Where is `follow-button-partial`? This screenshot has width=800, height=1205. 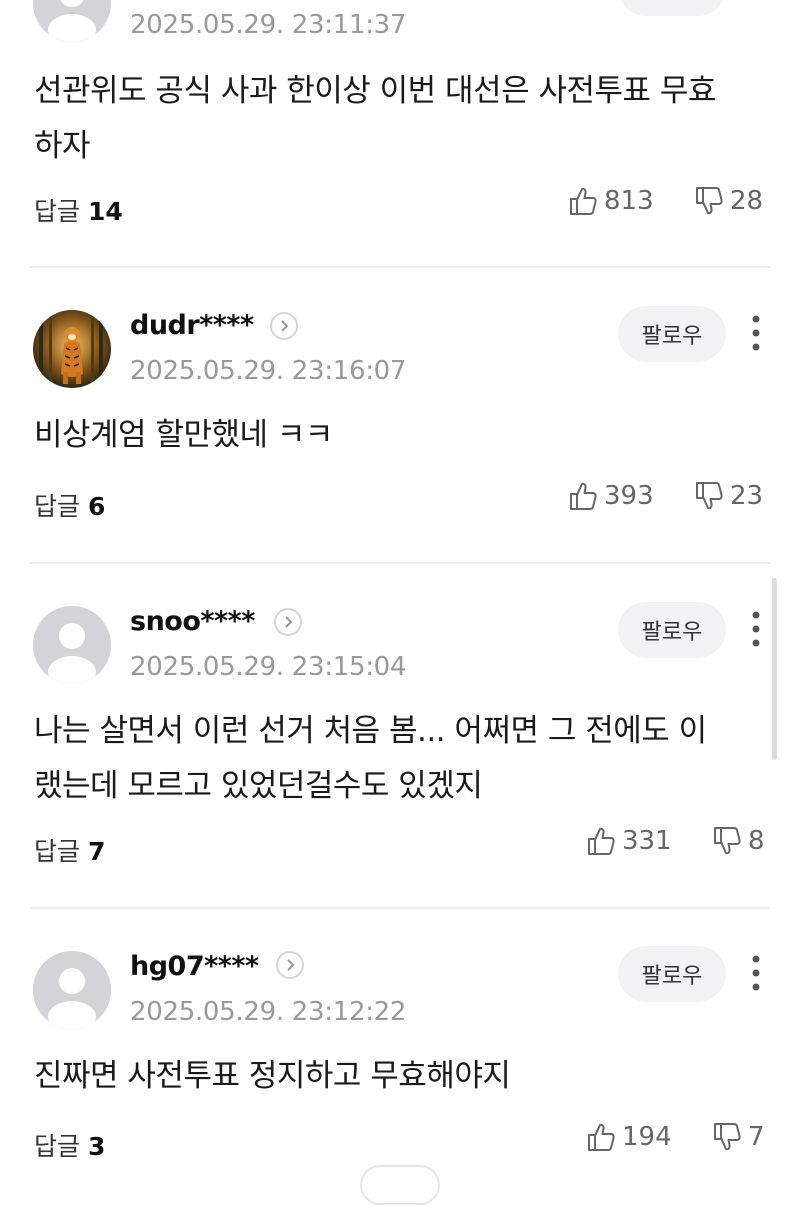
follow-button-partial is located at coordinates (672, 8).